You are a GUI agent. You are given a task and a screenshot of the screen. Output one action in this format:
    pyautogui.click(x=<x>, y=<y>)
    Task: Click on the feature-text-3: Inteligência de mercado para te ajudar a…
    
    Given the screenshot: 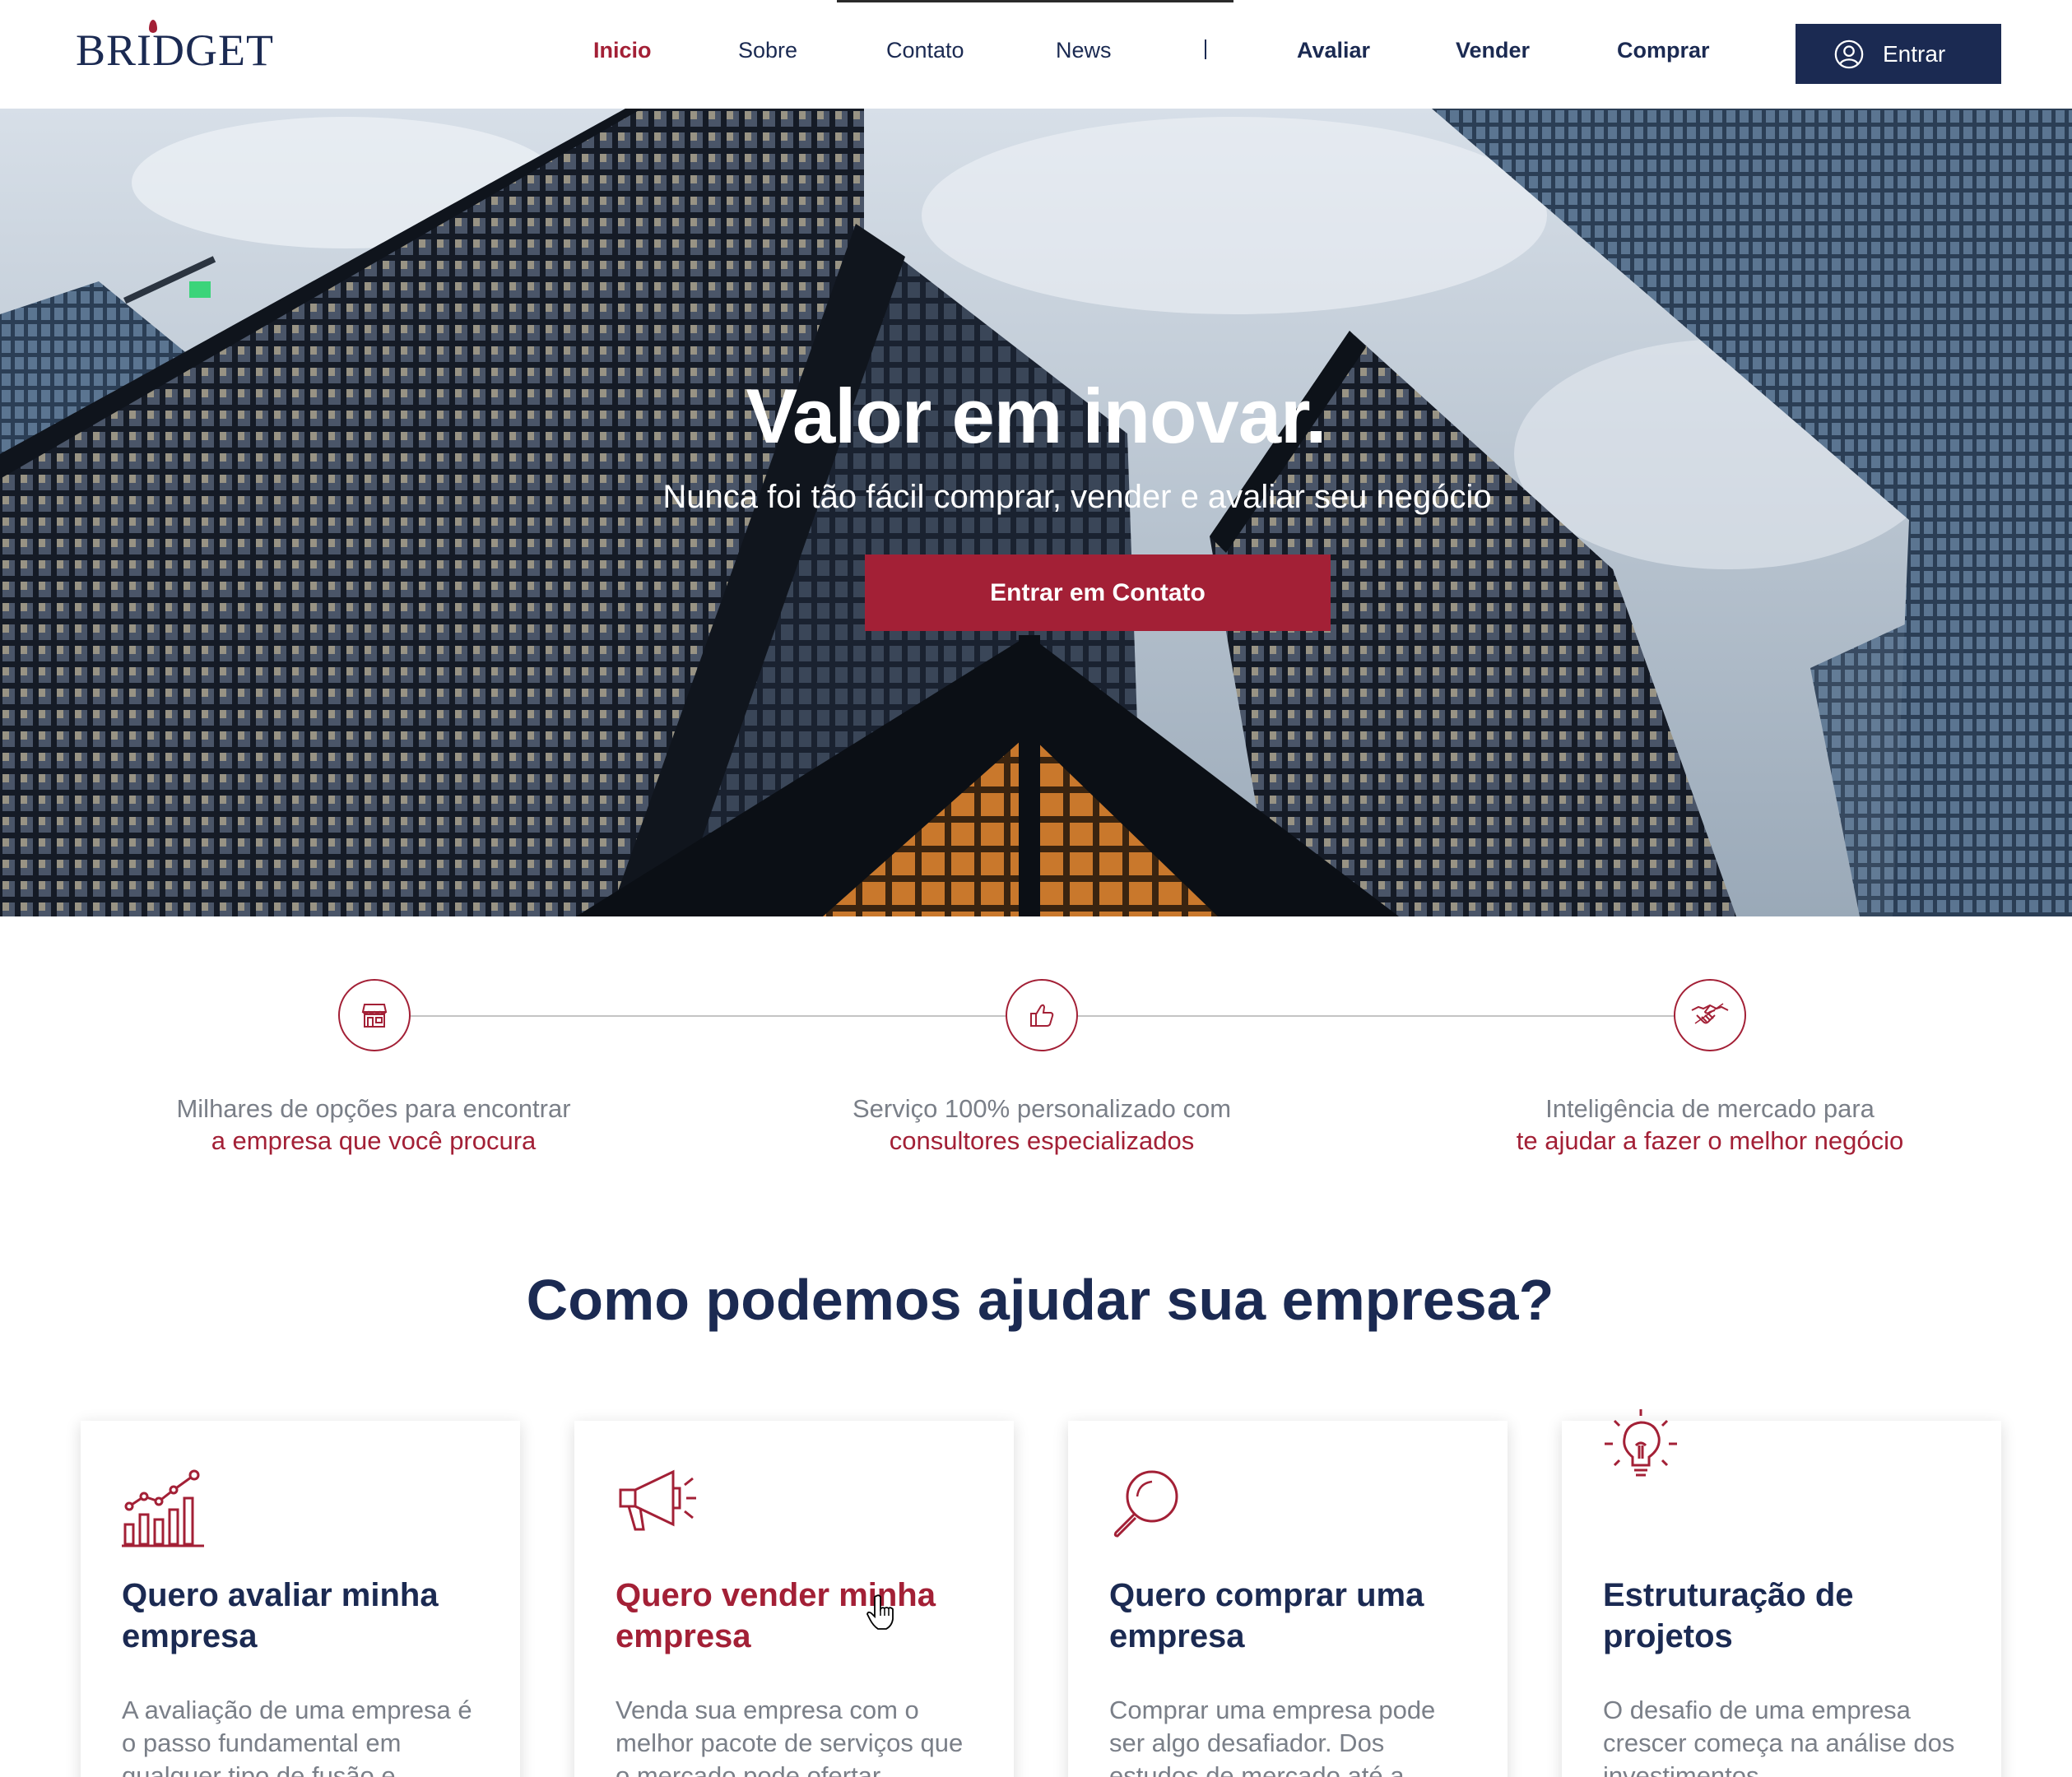 What is the action you would take?
    pyautogui.click(x=1710, y=1125)
    